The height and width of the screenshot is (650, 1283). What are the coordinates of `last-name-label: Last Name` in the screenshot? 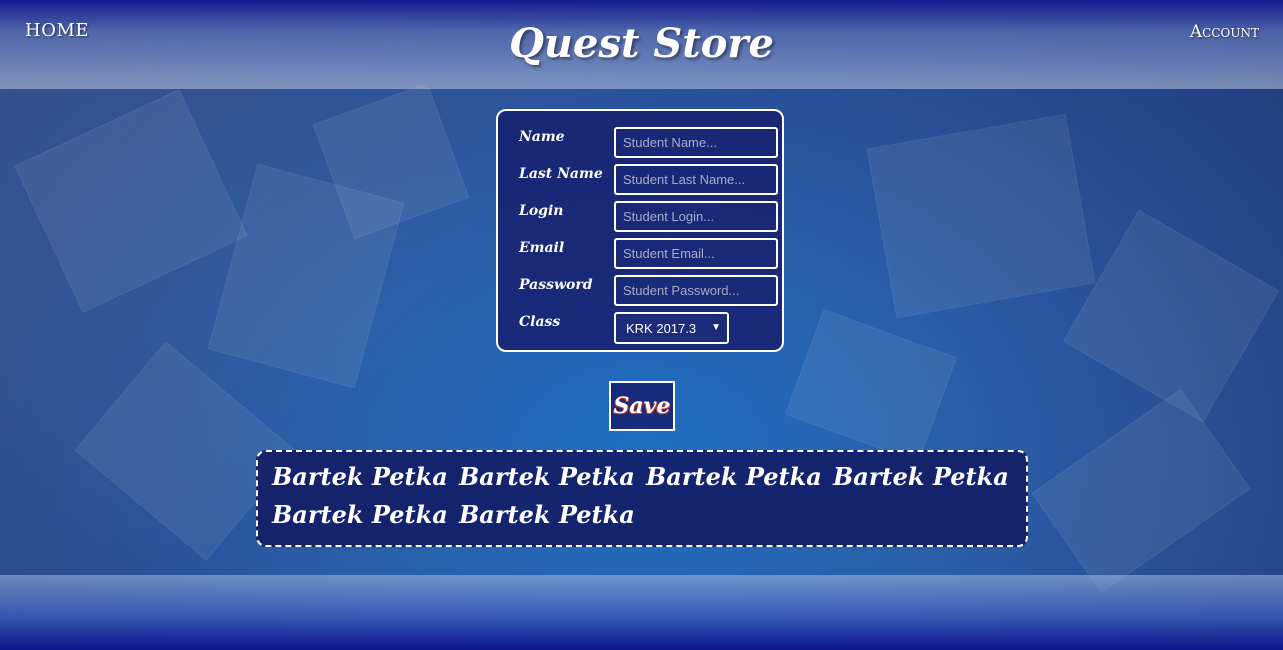 It's located at (561, 174).